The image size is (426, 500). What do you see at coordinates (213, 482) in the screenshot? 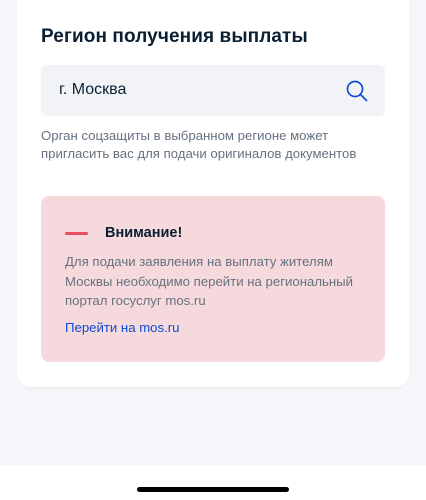
I see `bottom-bar` at bounding box center [213, 482].